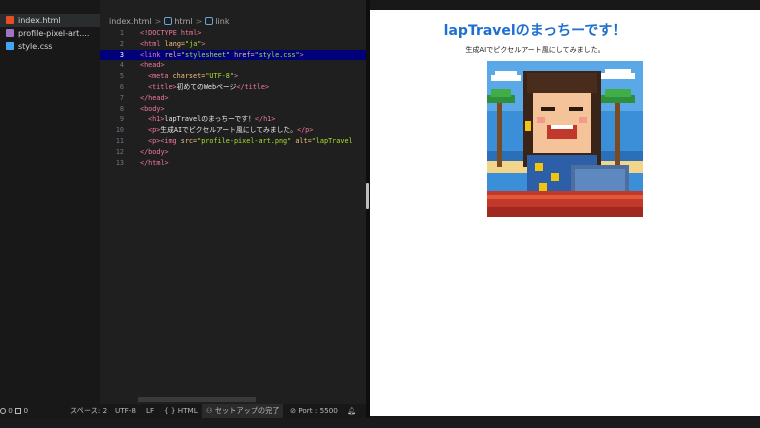  What do you see at coordinates (314, 411) in the screenshot?
I see `live-server-port: ⊘ Port : 5500` at bounding box center [314, 411].